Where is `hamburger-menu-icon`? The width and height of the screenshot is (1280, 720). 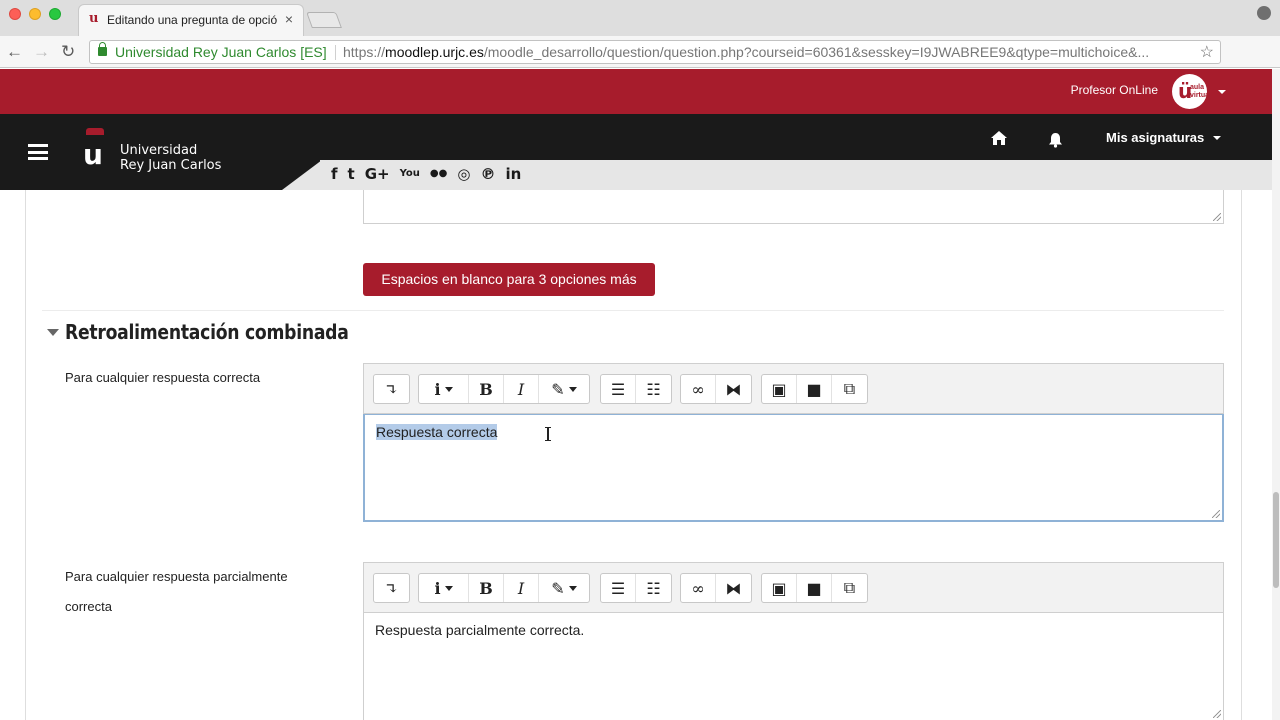
hamburger-menu-icon is located at coordinates (38, 152).